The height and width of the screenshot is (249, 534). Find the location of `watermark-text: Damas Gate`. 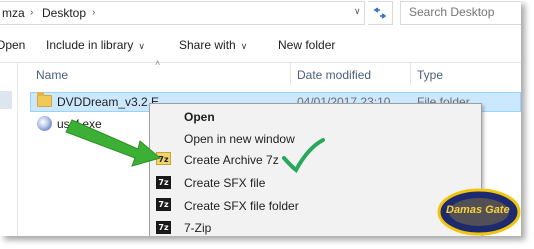

watermark-text: Damas Gate is located at coordinates (478, 210).